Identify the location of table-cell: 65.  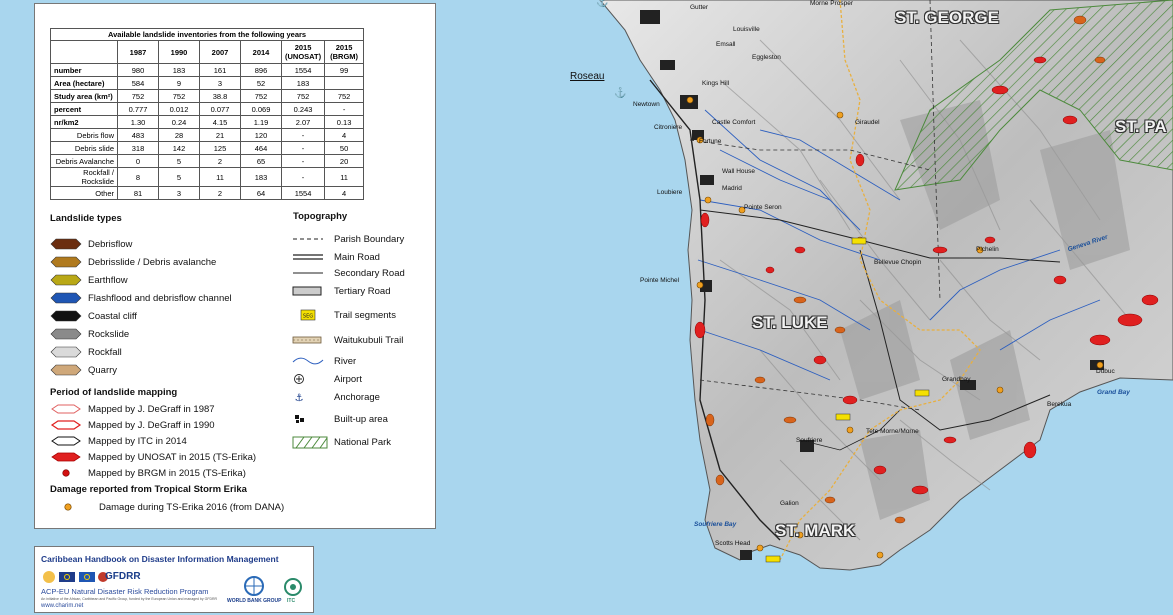
(261, 161).